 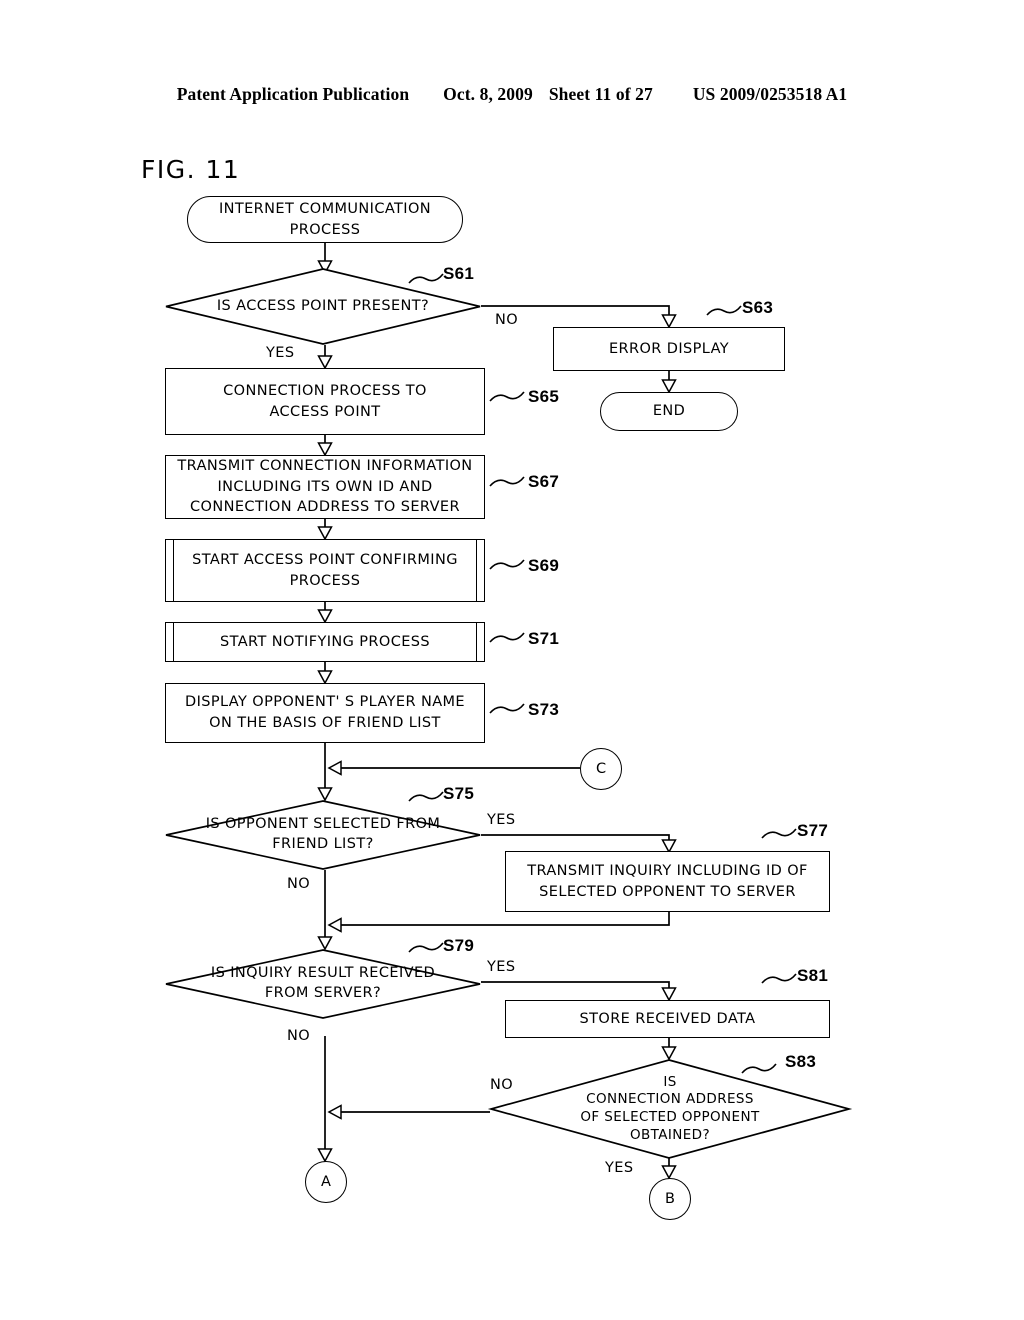 I want to click on step-label-s77: S77, so click(x=813, y=830).